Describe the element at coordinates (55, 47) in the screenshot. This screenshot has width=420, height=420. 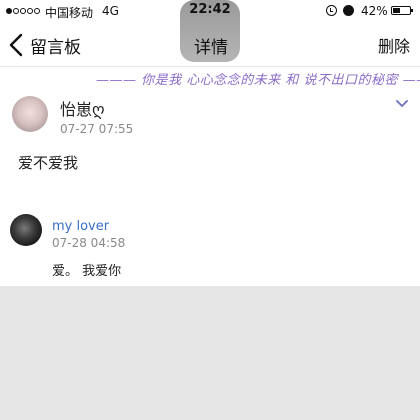
I see `back-label: 留言板` at that location.